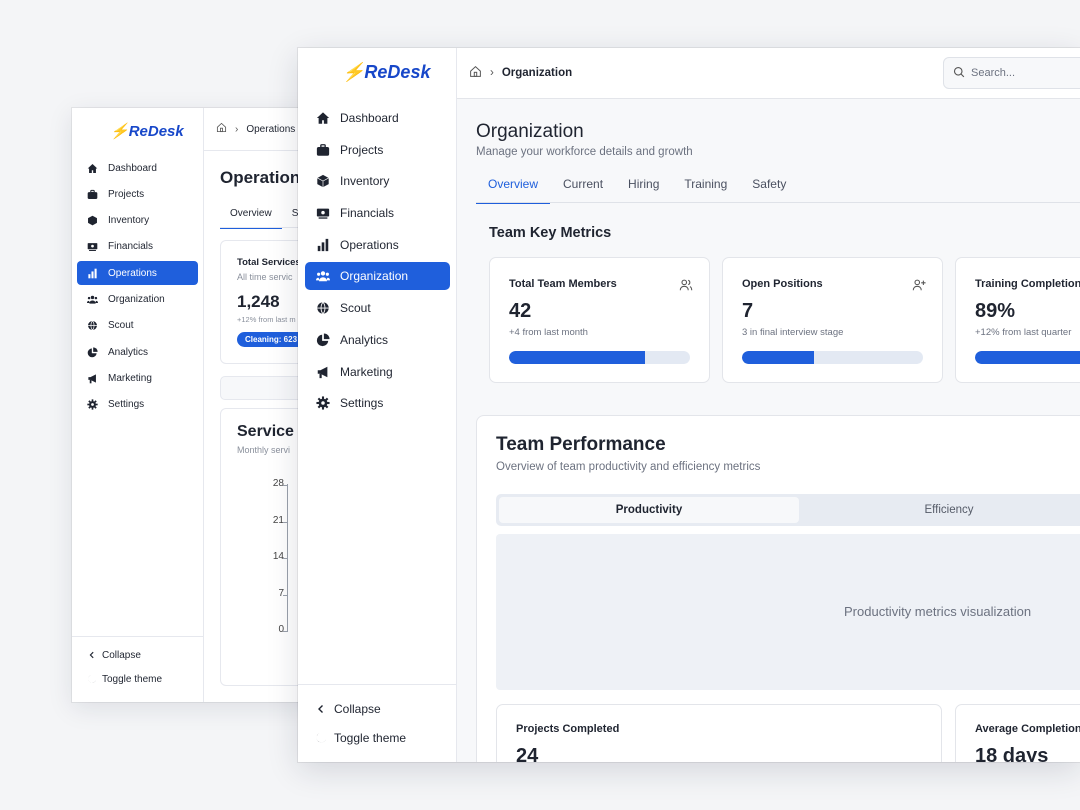 This screenshot has width=1080, height=810. What do you see at coordinates (649, 510) in the screenshot?
I see `segment-productivity: Productivity` at bounding box center [649, 510].